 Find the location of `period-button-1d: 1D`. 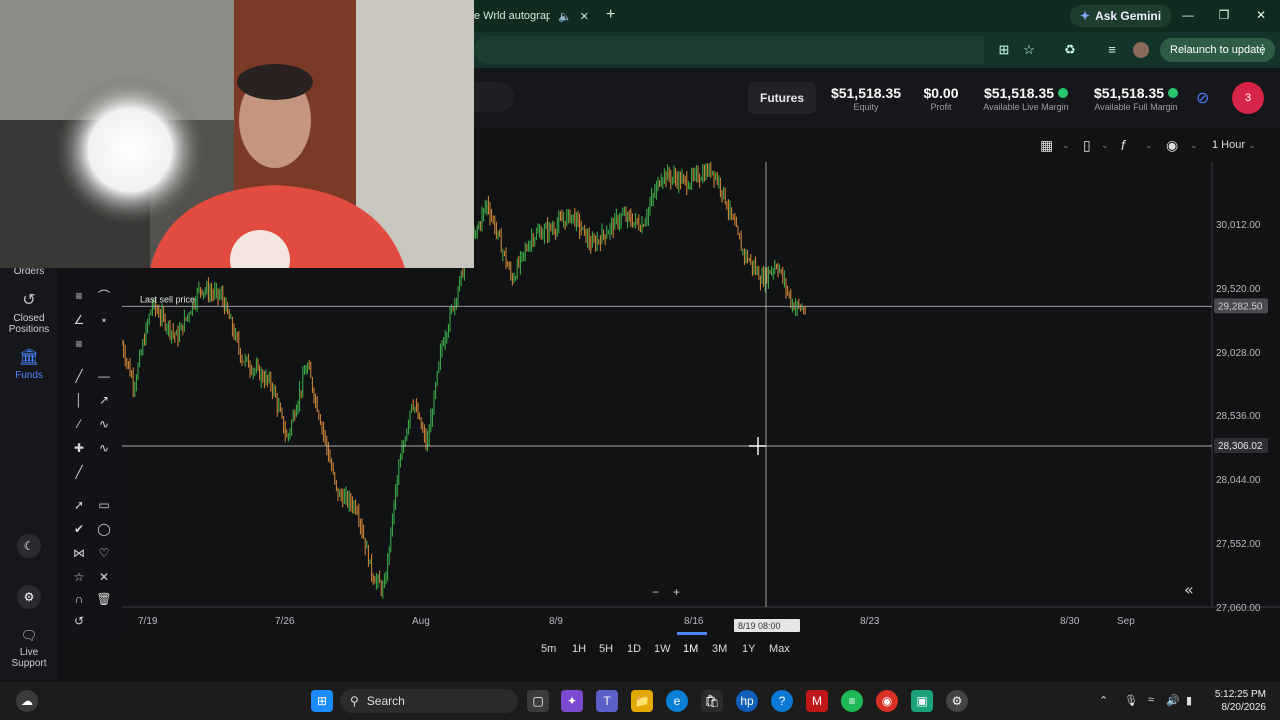

period-button-1d: 1D is located at coordinates (634, 649).